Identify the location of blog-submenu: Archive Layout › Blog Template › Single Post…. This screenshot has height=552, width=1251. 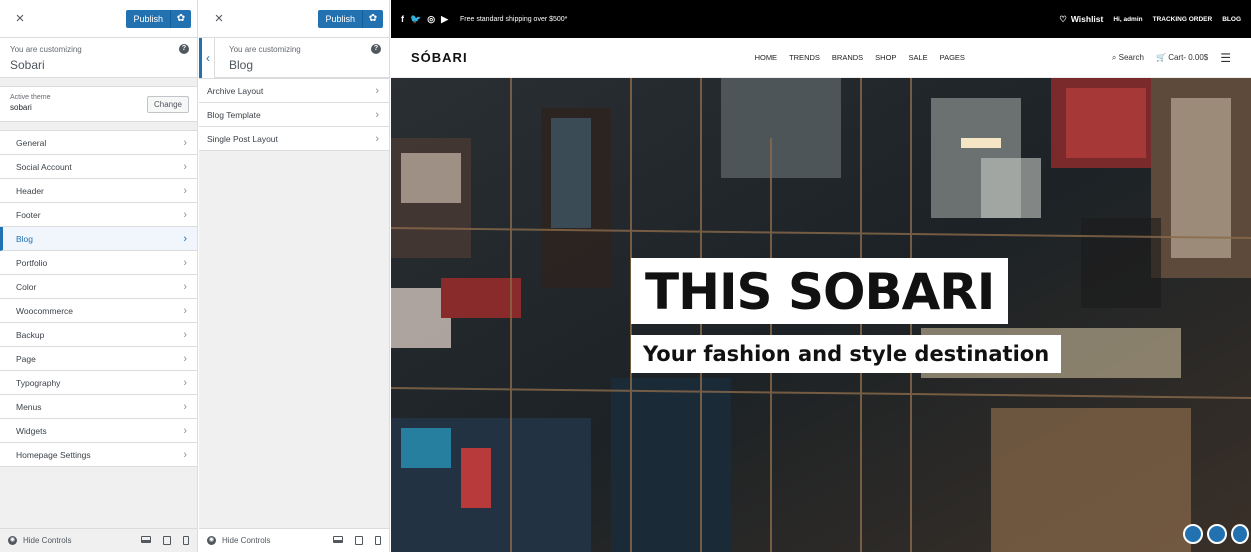
(294, 114).